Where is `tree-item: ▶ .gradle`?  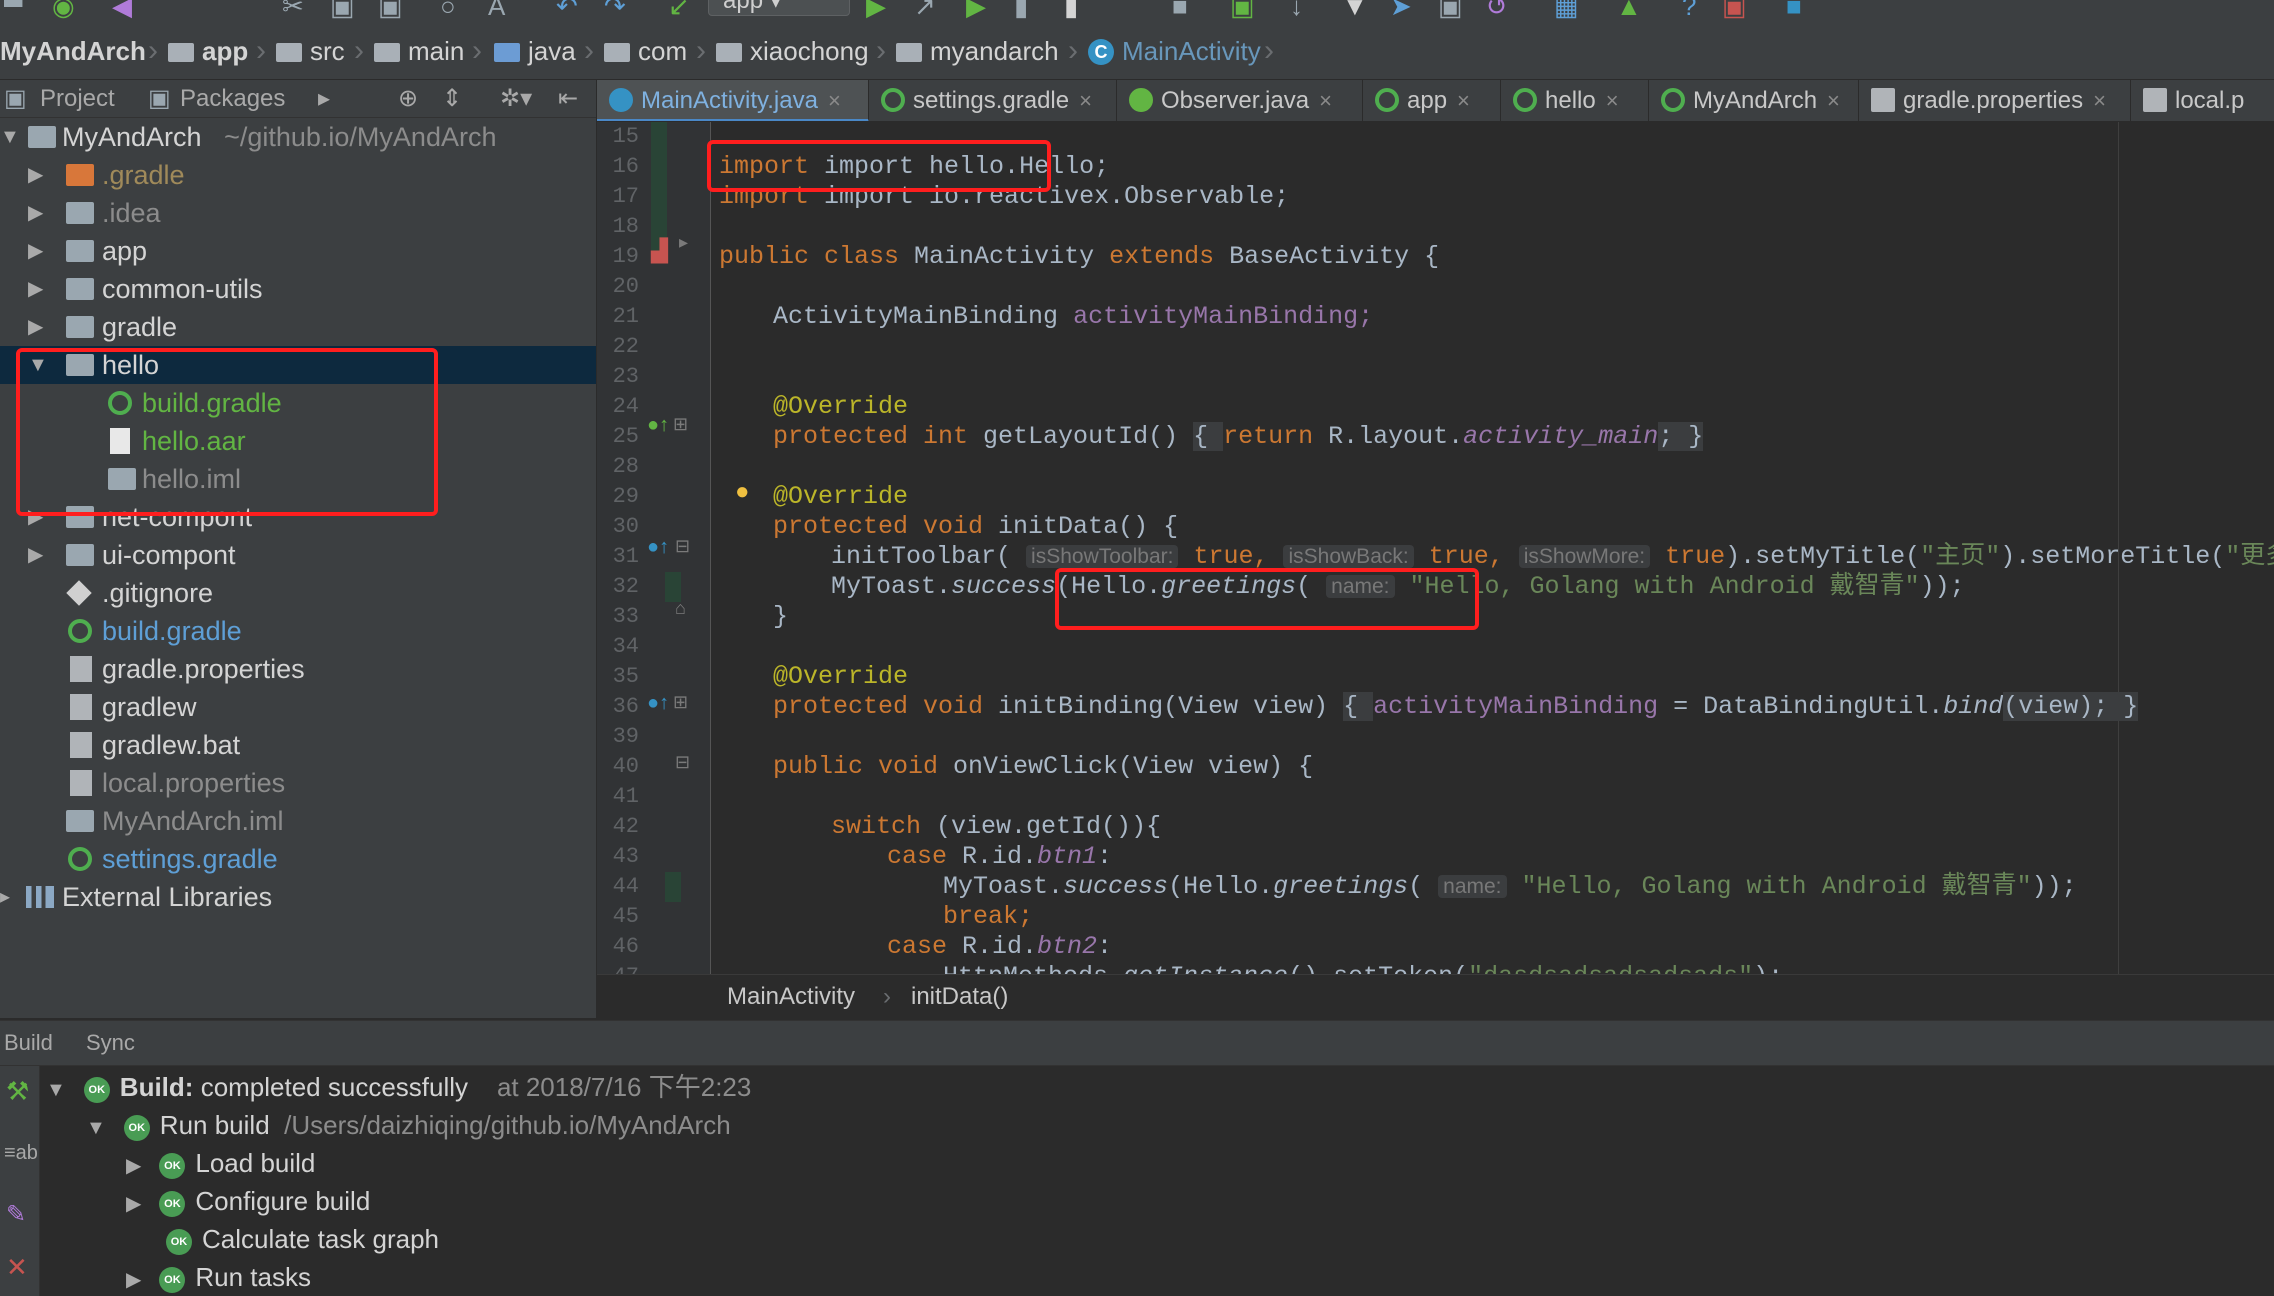 tree-item: ▶ .gradle is located at coordinates (298, 175).